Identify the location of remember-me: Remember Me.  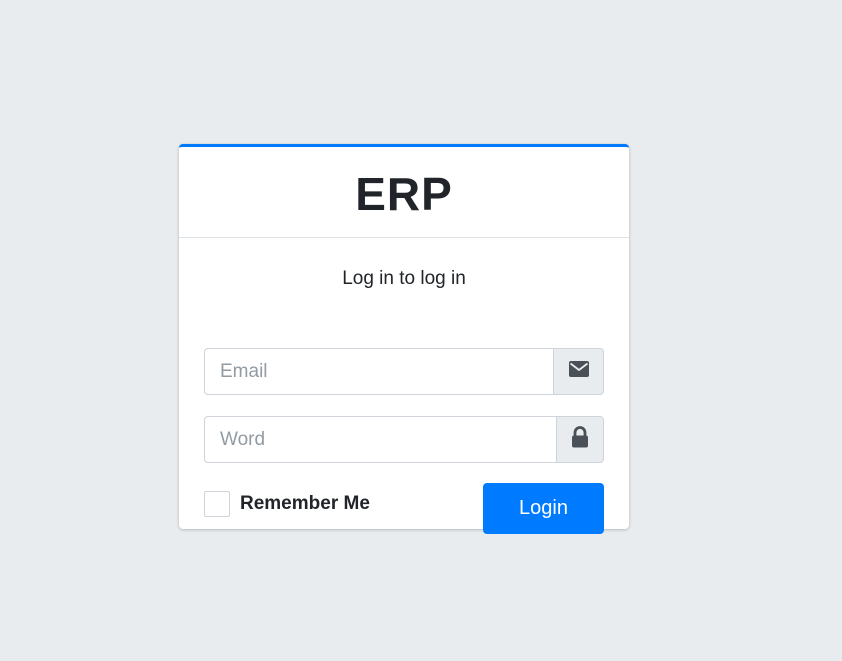
(287, 504).